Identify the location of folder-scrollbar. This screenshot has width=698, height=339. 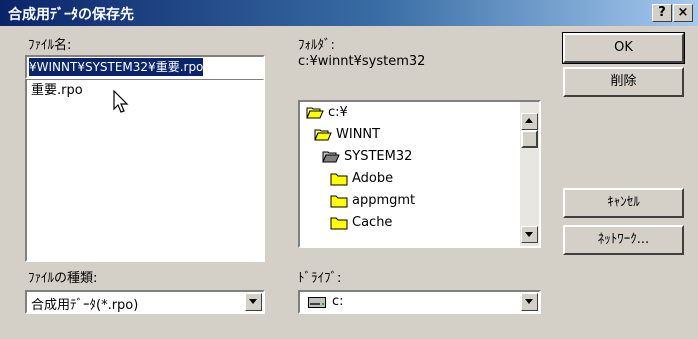
(529, 174).